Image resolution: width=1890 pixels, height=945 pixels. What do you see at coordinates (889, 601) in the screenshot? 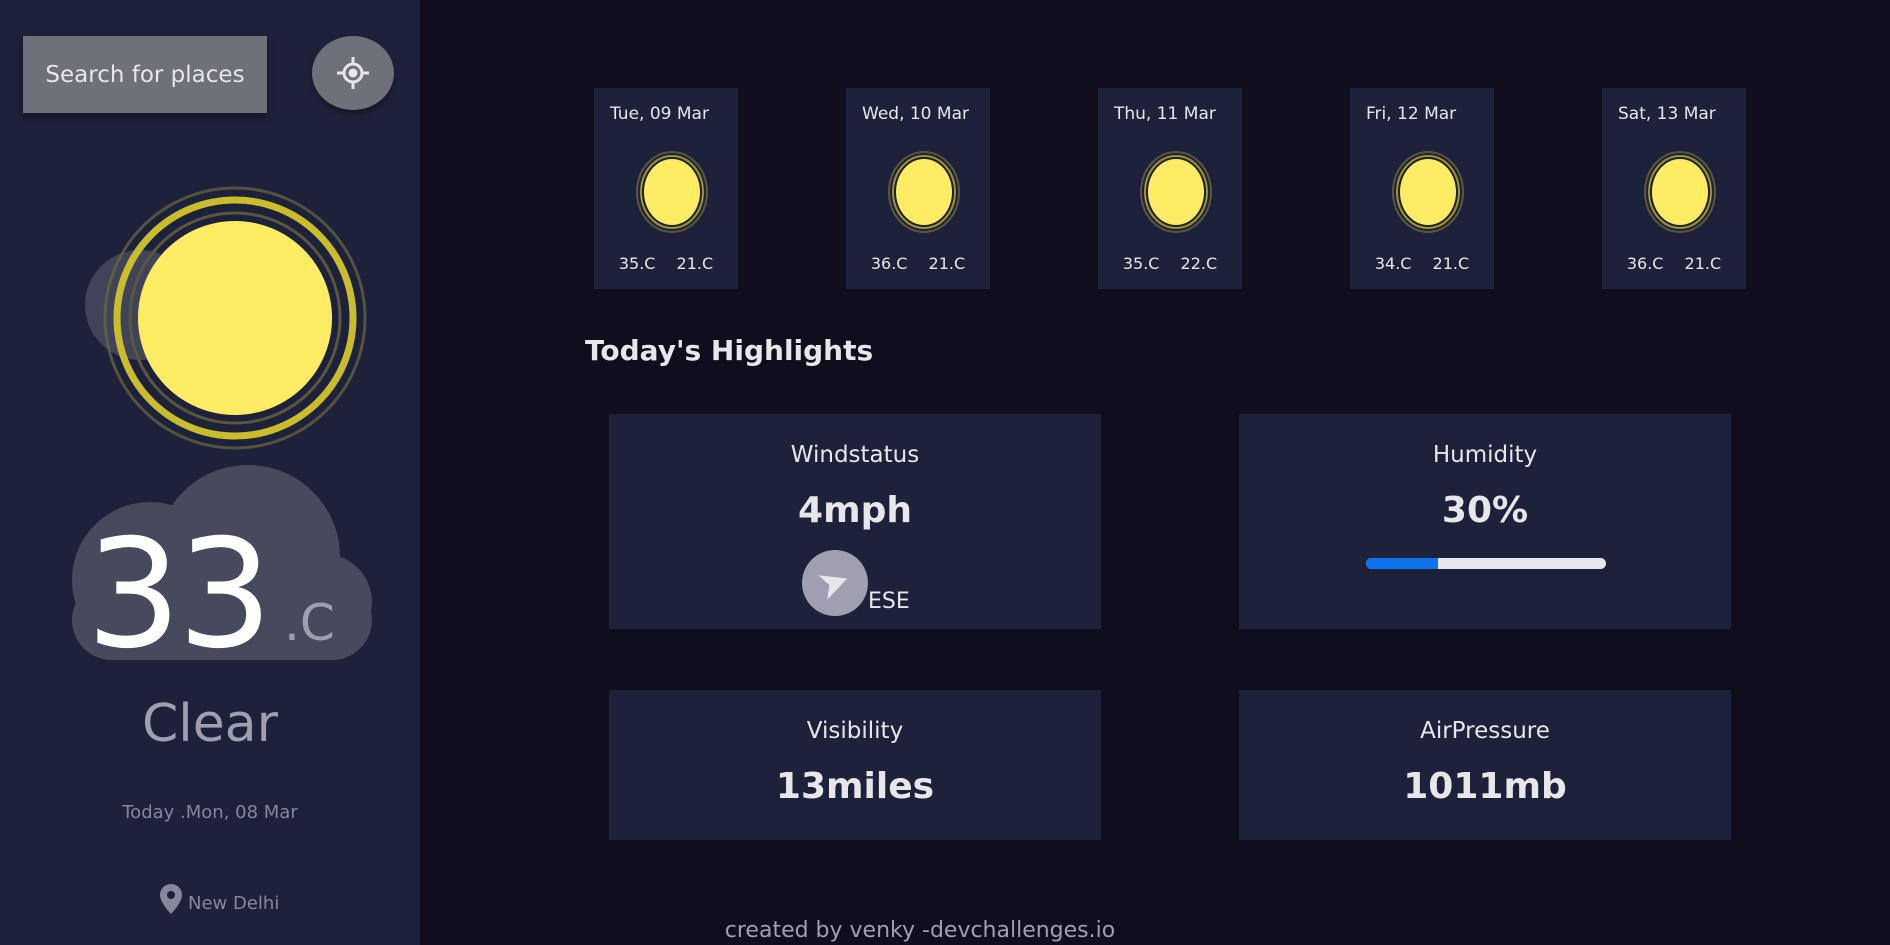
I see `wind-direction-label: ESE` at bounding box center [889, 601].